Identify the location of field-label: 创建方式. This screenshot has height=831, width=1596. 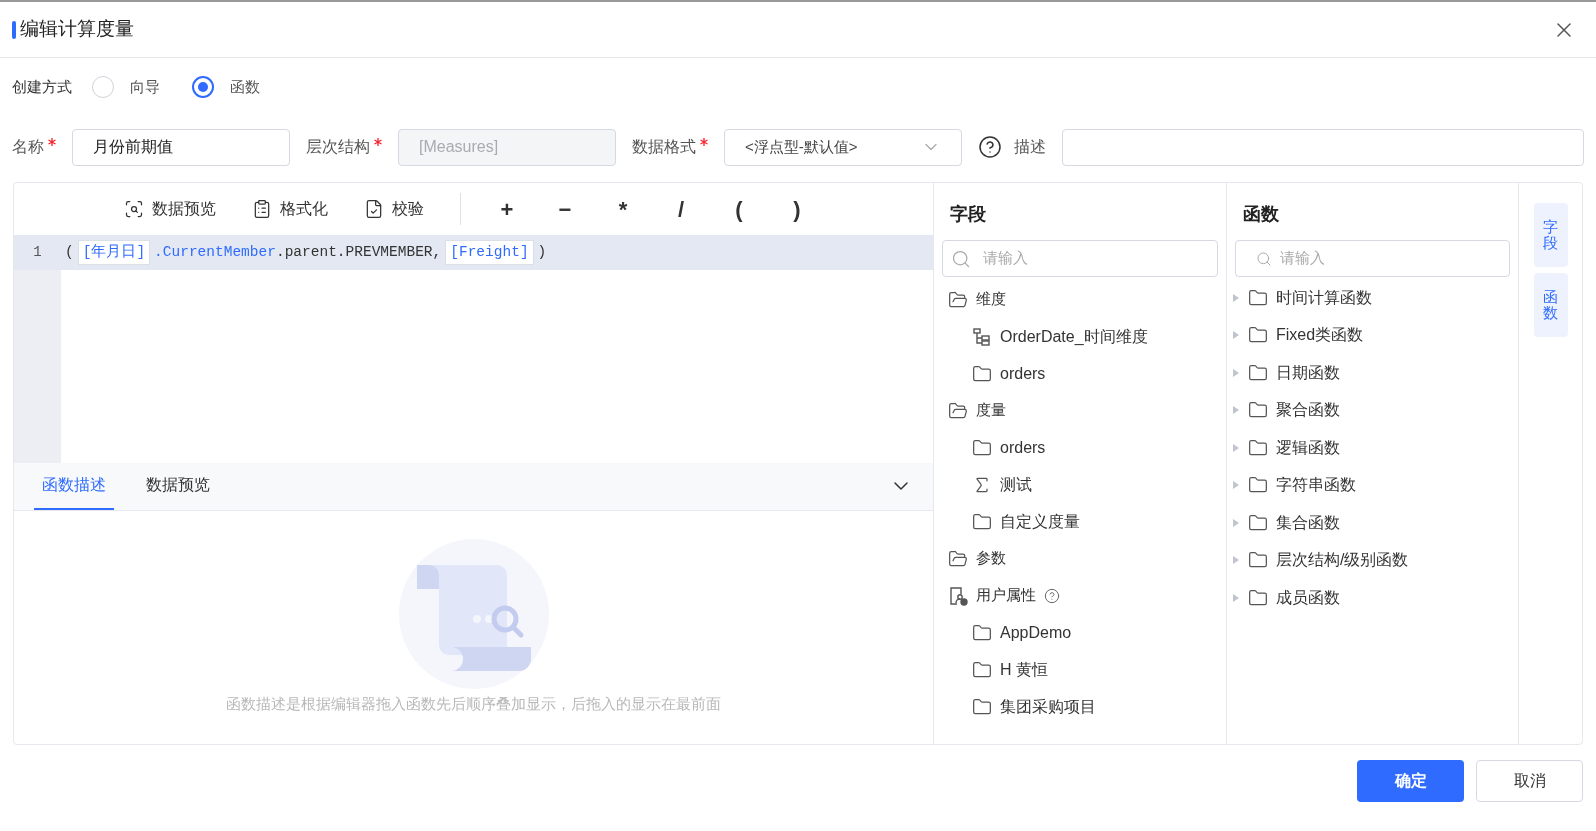
(42, 86).